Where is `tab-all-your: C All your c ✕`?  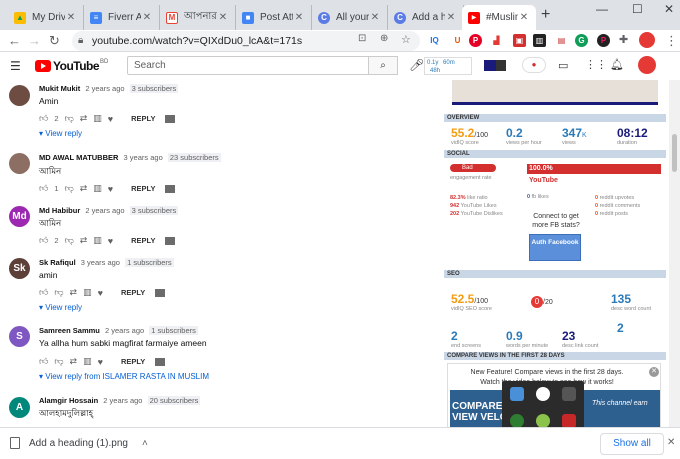 tab-all-your: C All your c ✕ is located at coordinates (350, 17).